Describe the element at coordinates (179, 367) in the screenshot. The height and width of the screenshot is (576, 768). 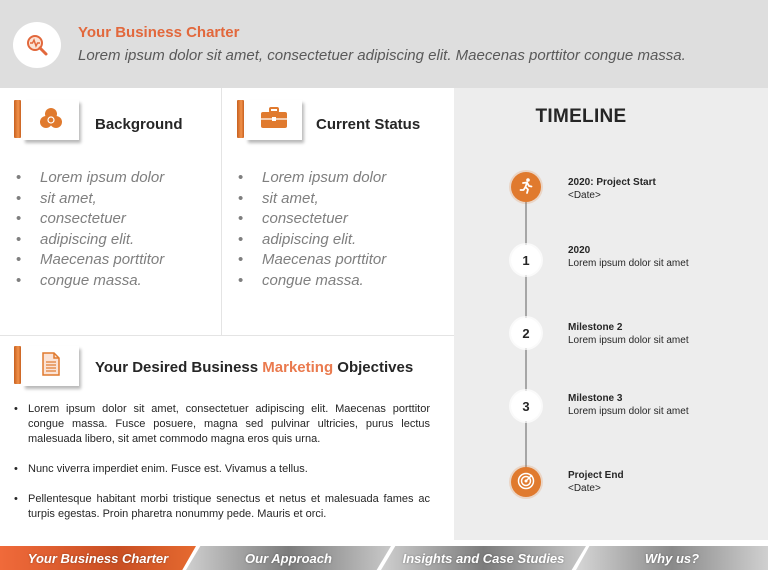
I see `objectives-heading-pre: Your Desired Business` at that location.